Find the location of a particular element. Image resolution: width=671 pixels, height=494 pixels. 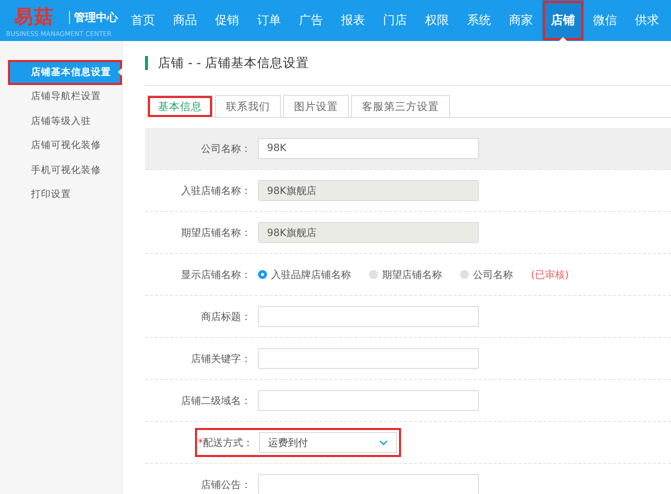

tab: 联系我们 is located at coordinates (248, 106).